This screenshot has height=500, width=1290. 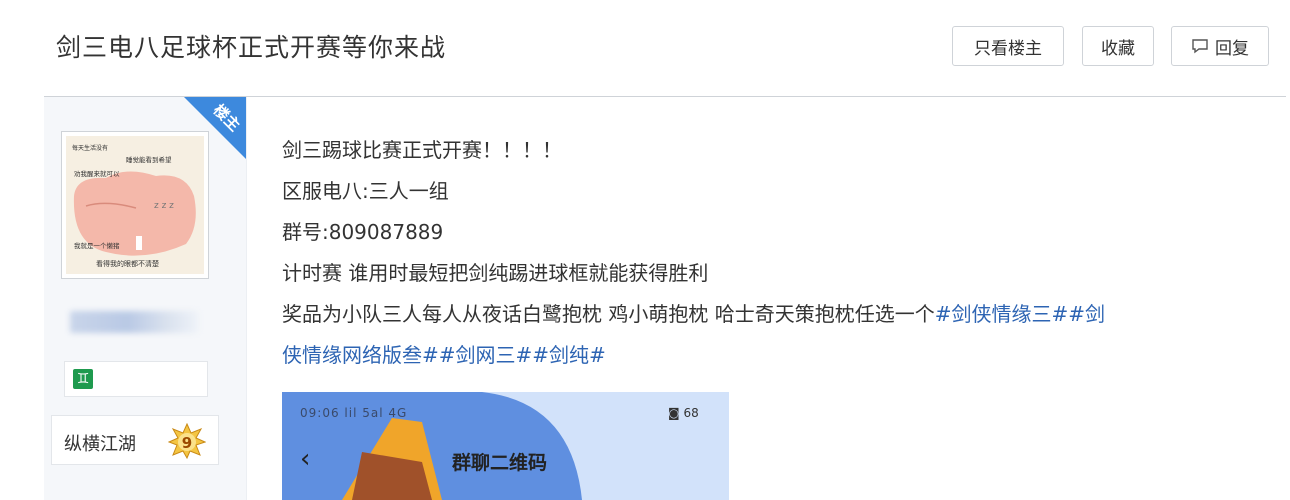 What do you see at coordinates (495, 273) in the screenshot?
I see `post-line-4: 计时赛 谁用时最短把剑纯踢进球框就能获得胜利` at bounding box center [495, 273].